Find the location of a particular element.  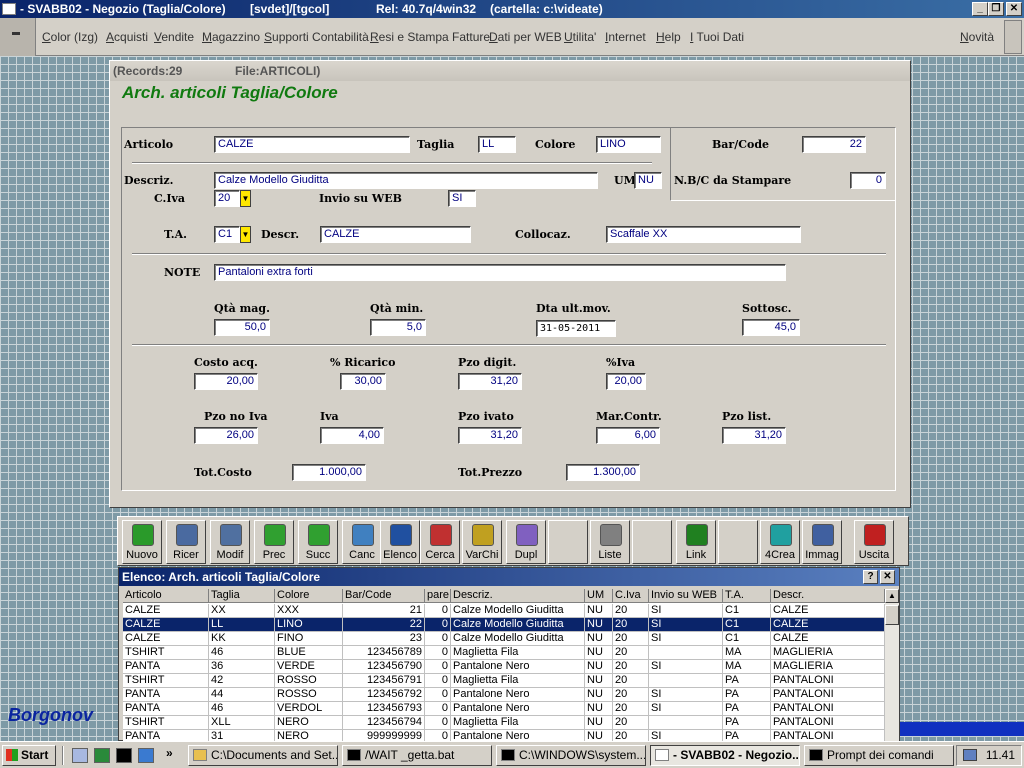

totcosto-field: 1.000,00 is located at coordinates (329, 472).